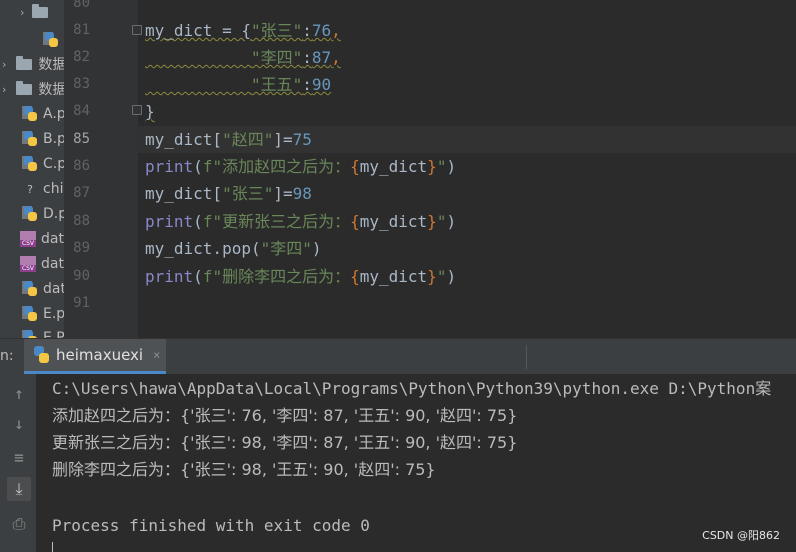 The width and height of the screenshot is (796, 552). What do you see at coordinates (53, 164) in the screenshot?
I see `tree-item-label: C.p` at bounding box center [53, 164].